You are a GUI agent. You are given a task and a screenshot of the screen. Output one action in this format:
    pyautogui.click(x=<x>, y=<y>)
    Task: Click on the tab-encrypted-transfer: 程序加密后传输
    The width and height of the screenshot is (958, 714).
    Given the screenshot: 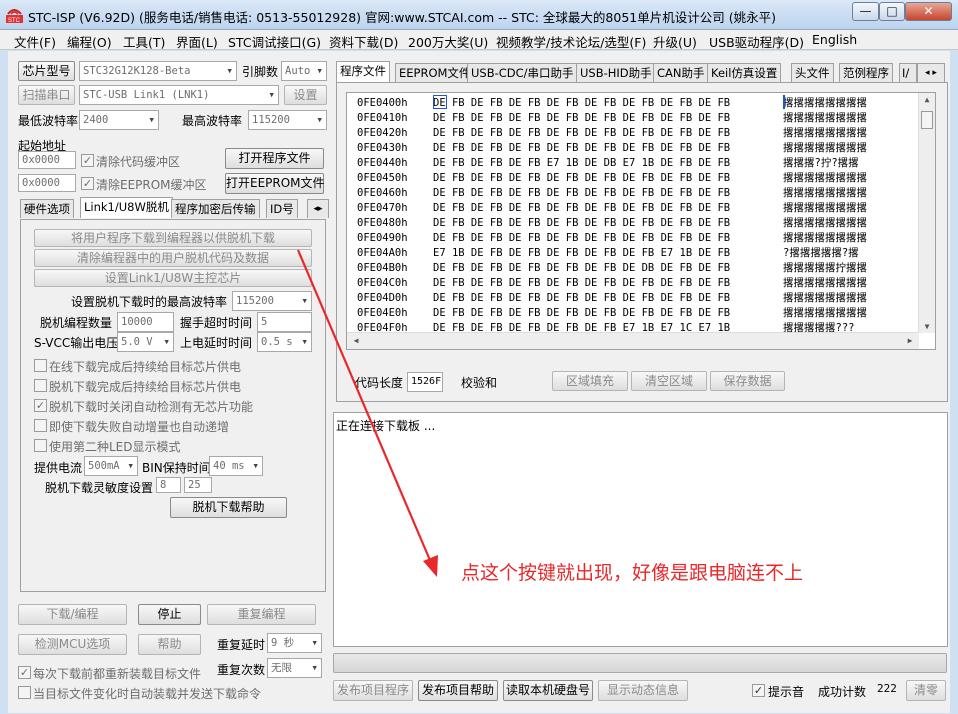 What is the action you would take?
    pyautogui.click(x=215, y=208)
    